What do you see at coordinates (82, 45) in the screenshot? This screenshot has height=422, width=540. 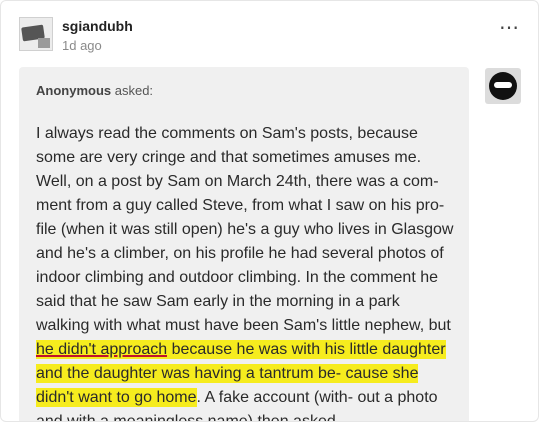 I see `post-timestamp: 1d ago` at bounding box center [82, 45].